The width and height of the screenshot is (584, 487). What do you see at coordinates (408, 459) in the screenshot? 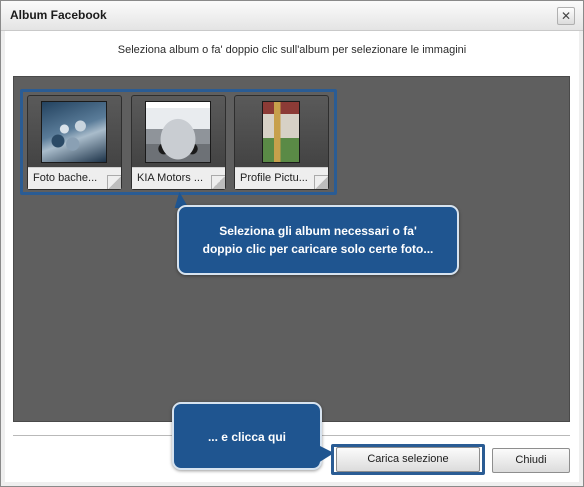
I see `load-selection-button: Carica selezione` at bounding box center [408, 459].